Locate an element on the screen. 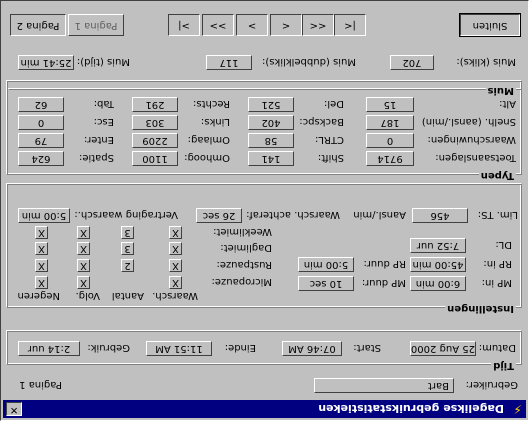 This screenshot has height=421, width=529. tab-page2: Pagina 2 is located at coordinates (38, 25).